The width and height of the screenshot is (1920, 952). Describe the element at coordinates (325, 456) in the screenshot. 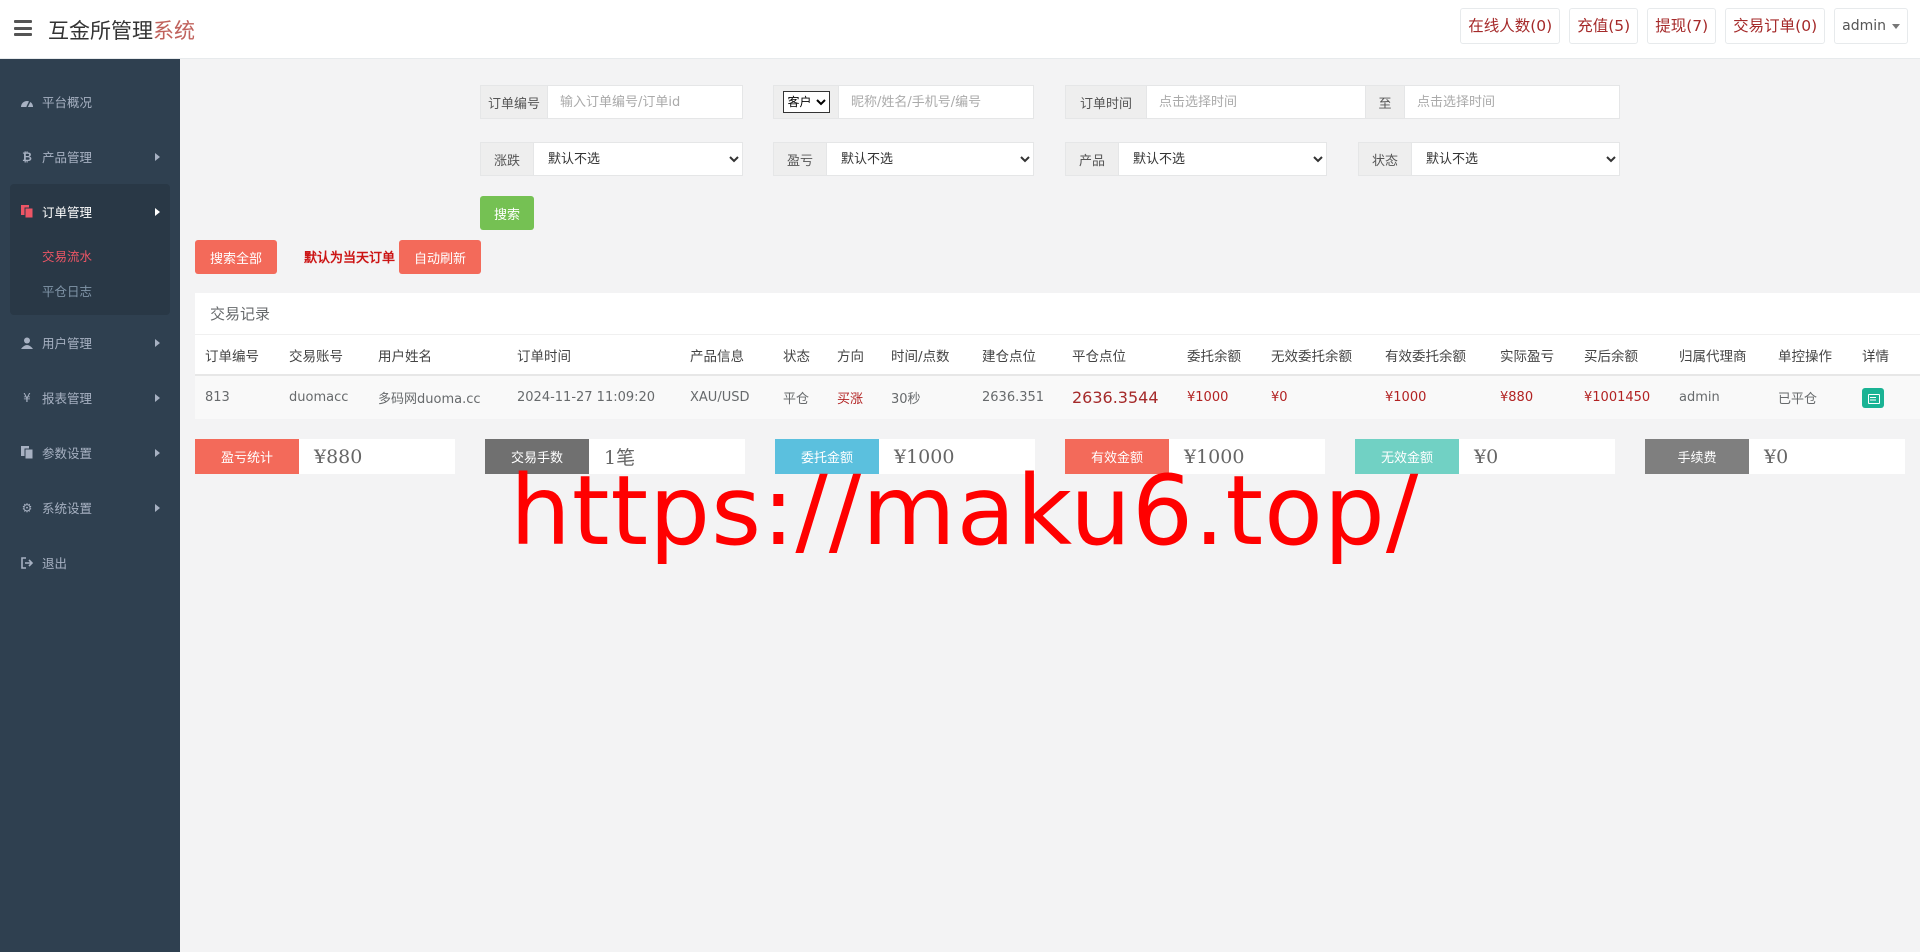

I see `stat-profit: 盈亏统计 ¥880` at that location.